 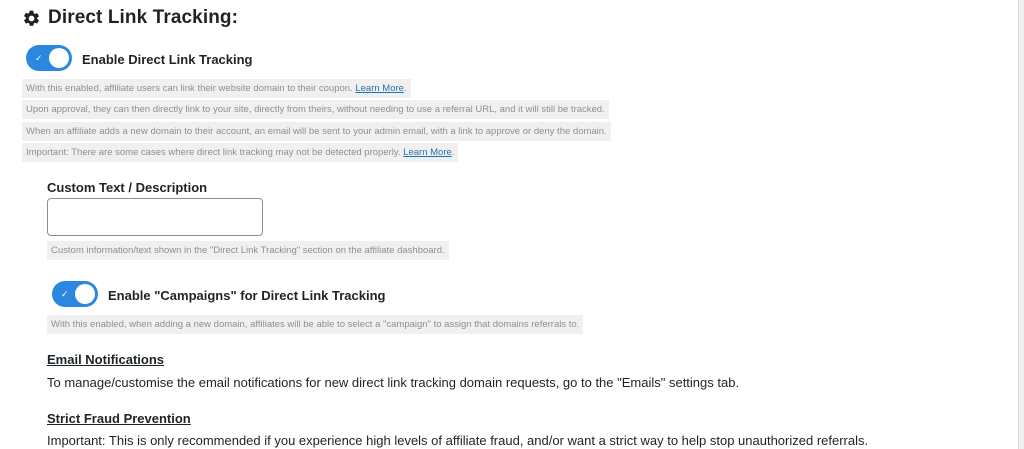 I want to click on info-note-1-suffix: ., so click(x=405, y=88).